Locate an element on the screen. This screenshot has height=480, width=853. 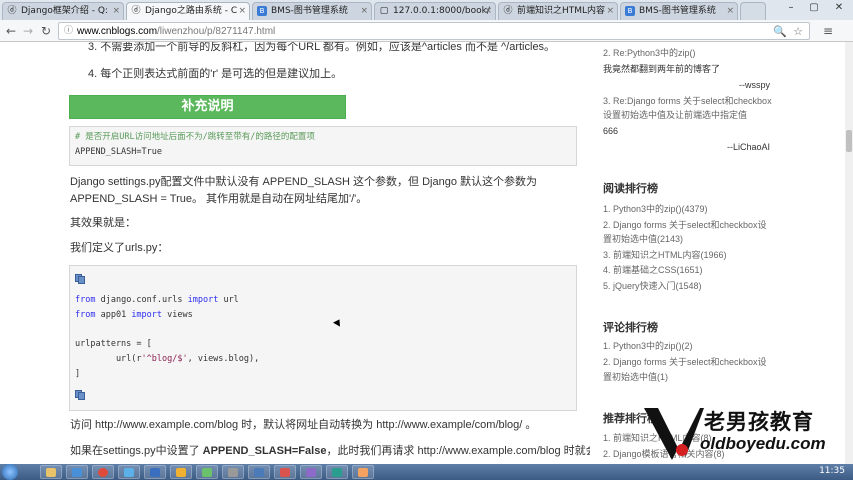
read-rank-item-cont: 置初始选中值(2143) is located at coordinates (643, 239).